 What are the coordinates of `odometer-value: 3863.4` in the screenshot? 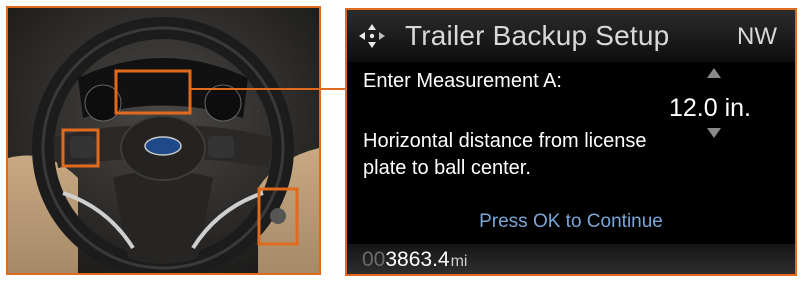 It's located at (417, 259).